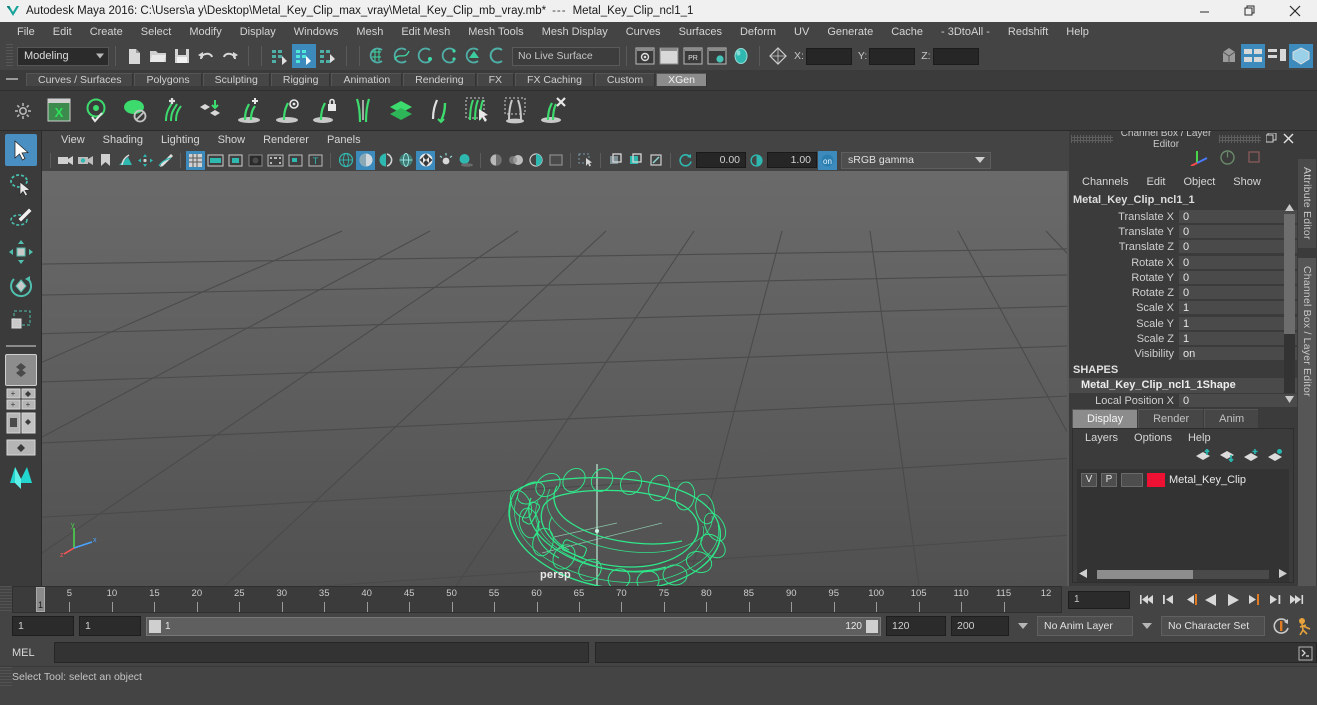 This screenshot has width=1317, height=705. I want to click on character-set-dropdown: No Character Set, so click(1213, 626).